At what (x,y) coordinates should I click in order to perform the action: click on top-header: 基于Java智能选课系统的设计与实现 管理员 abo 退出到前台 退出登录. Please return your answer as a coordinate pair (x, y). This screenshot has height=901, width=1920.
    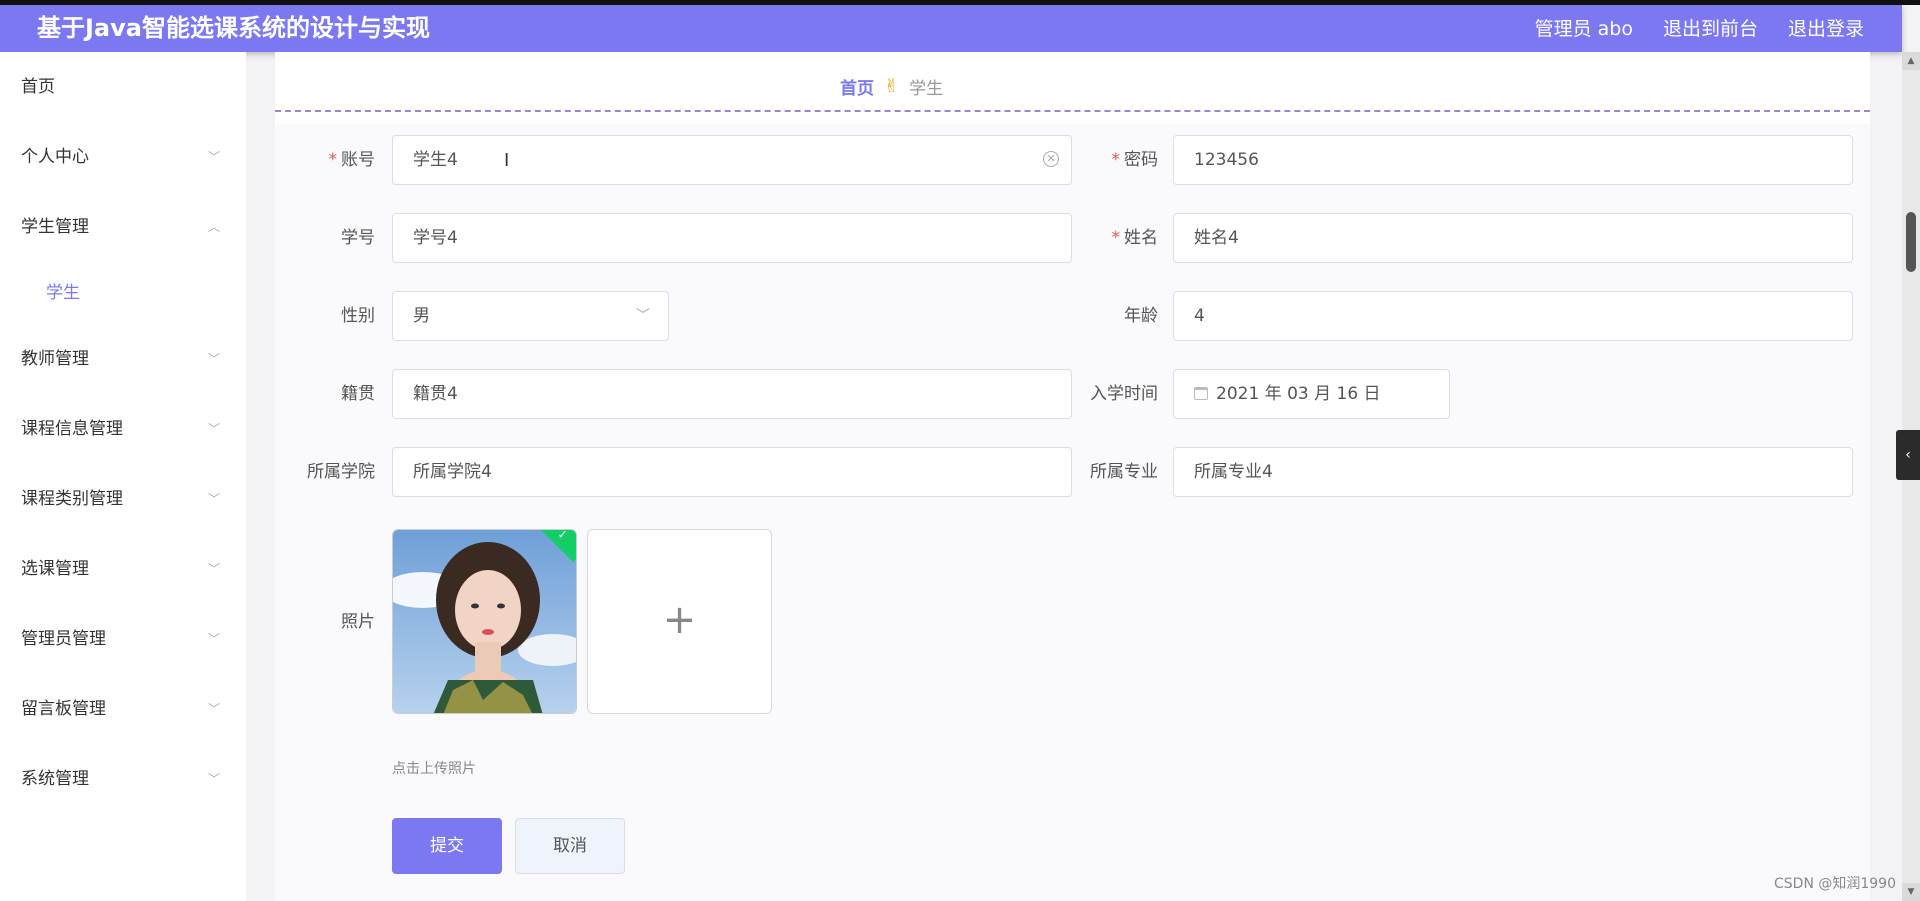
    Looking at the image, I should click on (951, 28).